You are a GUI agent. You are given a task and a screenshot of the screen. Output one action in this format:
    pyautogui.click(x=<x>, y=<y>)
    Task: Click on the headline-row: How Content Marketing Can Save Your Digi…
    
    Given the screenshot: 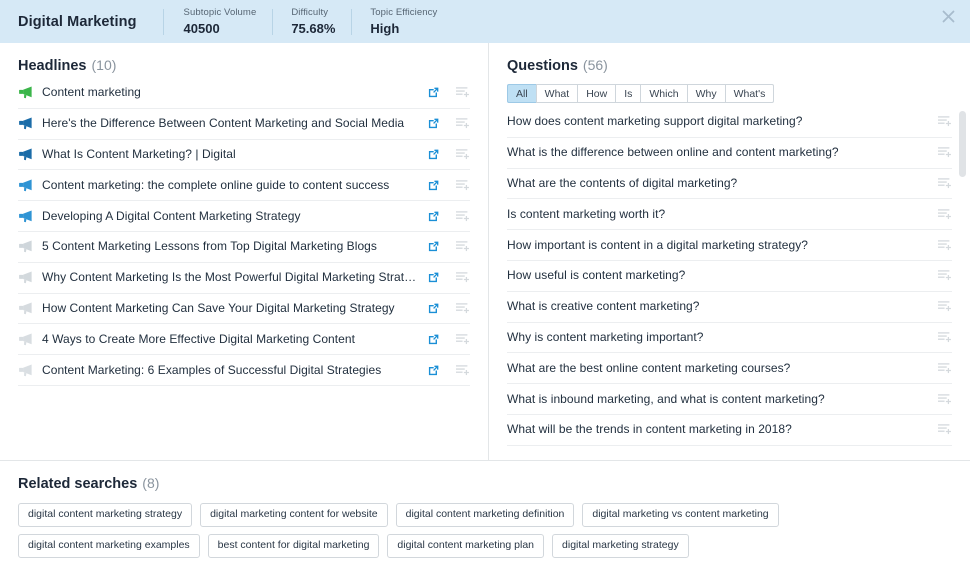 What is the action you would take?
    pyautogui.click(x=244, y=309)
    